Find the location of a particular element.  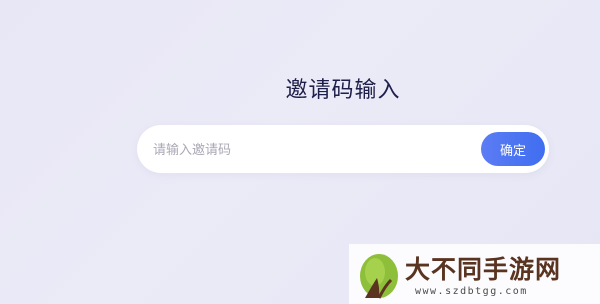

leaf-logo-icon is located at coordinates (379, 276).